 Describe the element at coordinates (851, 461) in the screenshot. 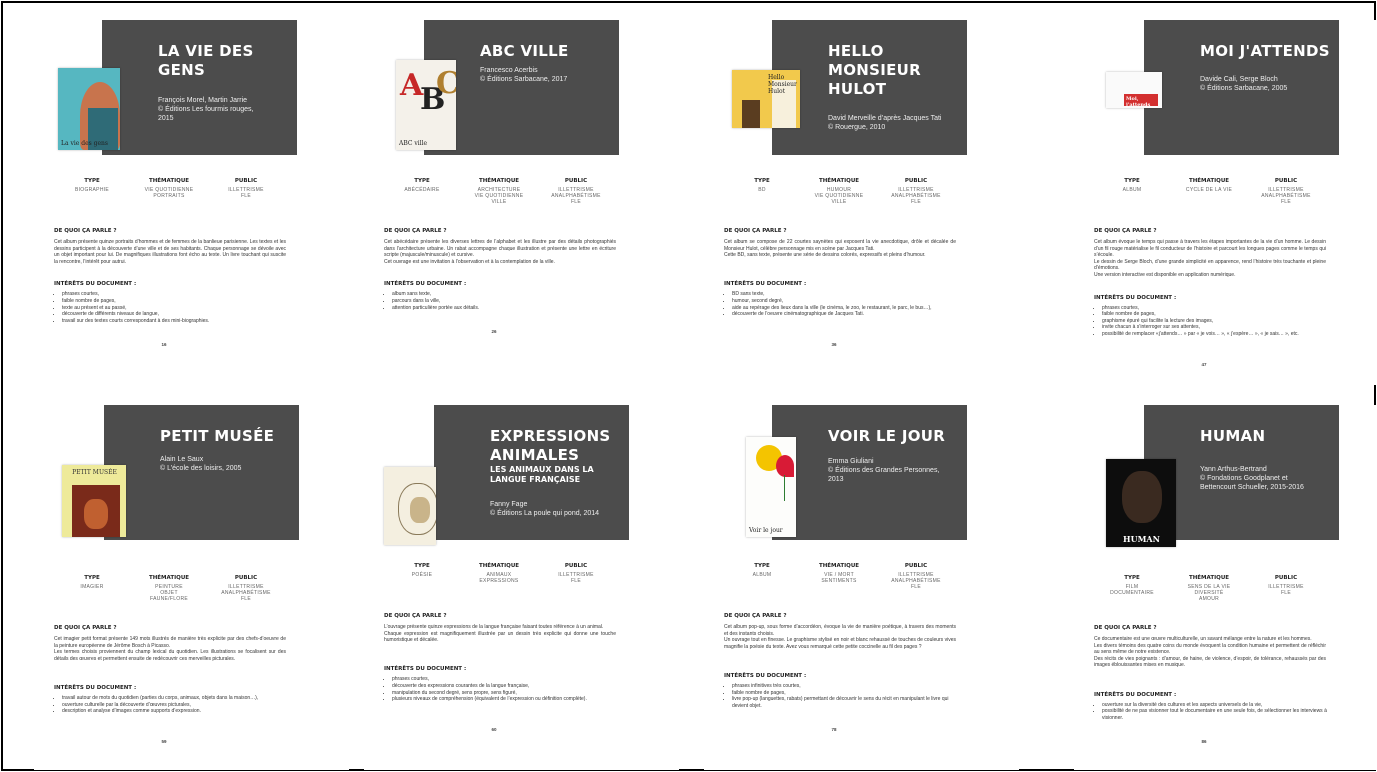

I see `credit-line: Emma Giuliani` at that location.